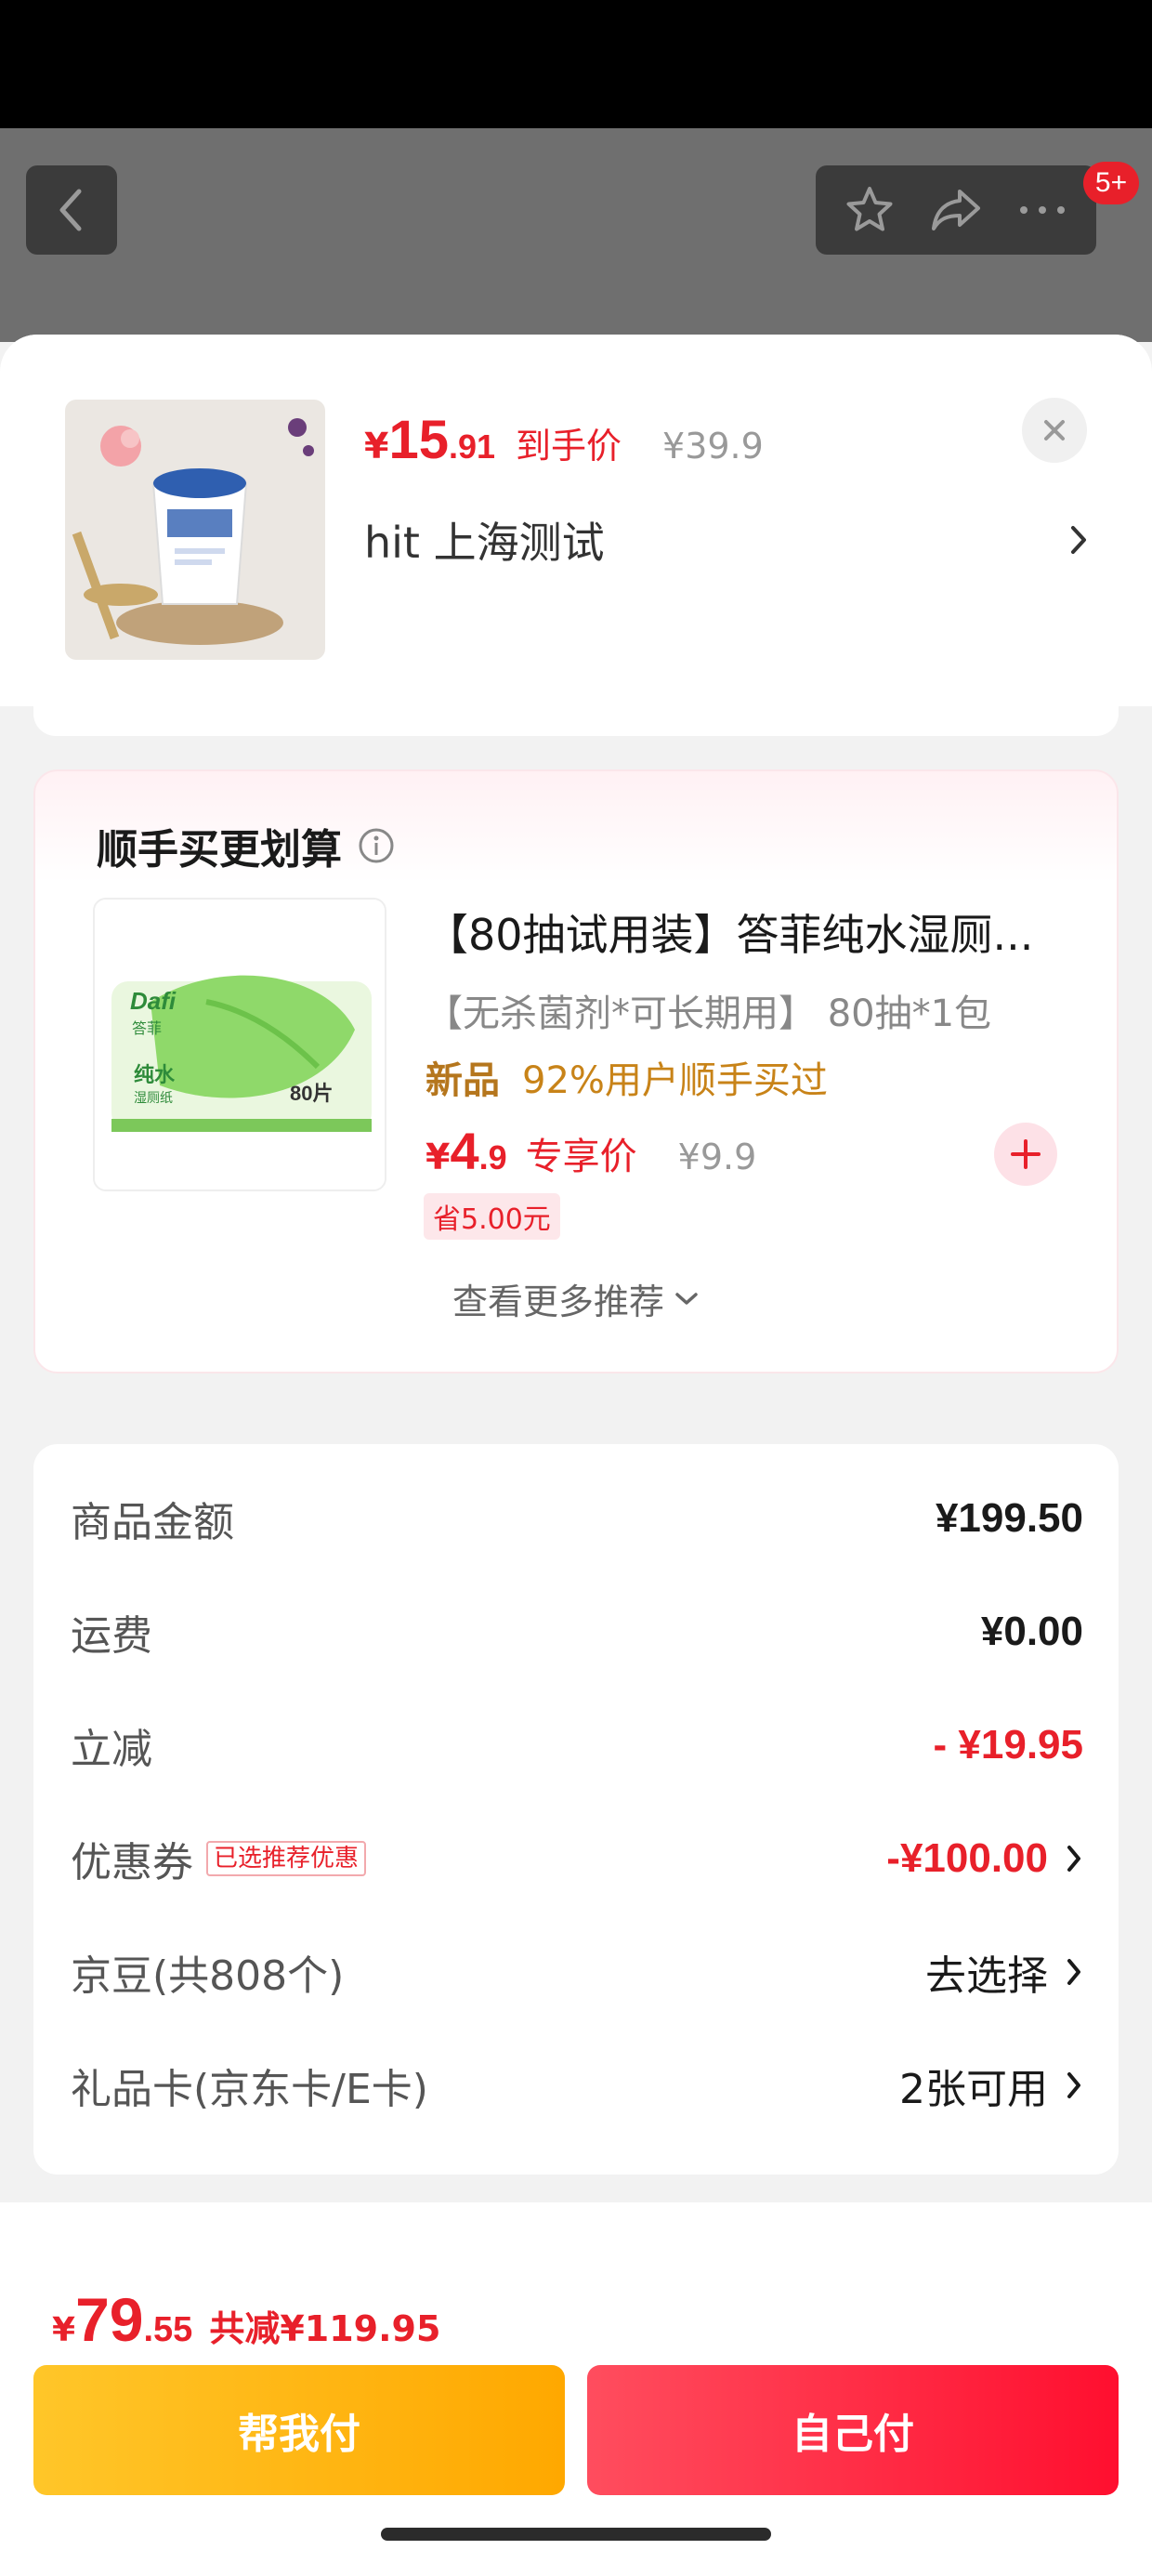 The height and width of the screenshot is (2576, 1152). Describe the element at coordinates (577, 1858) in the screenshot. I see `summary-row-coupon: 优惠券 已选推荐优惠 -¥100.00` at that location.